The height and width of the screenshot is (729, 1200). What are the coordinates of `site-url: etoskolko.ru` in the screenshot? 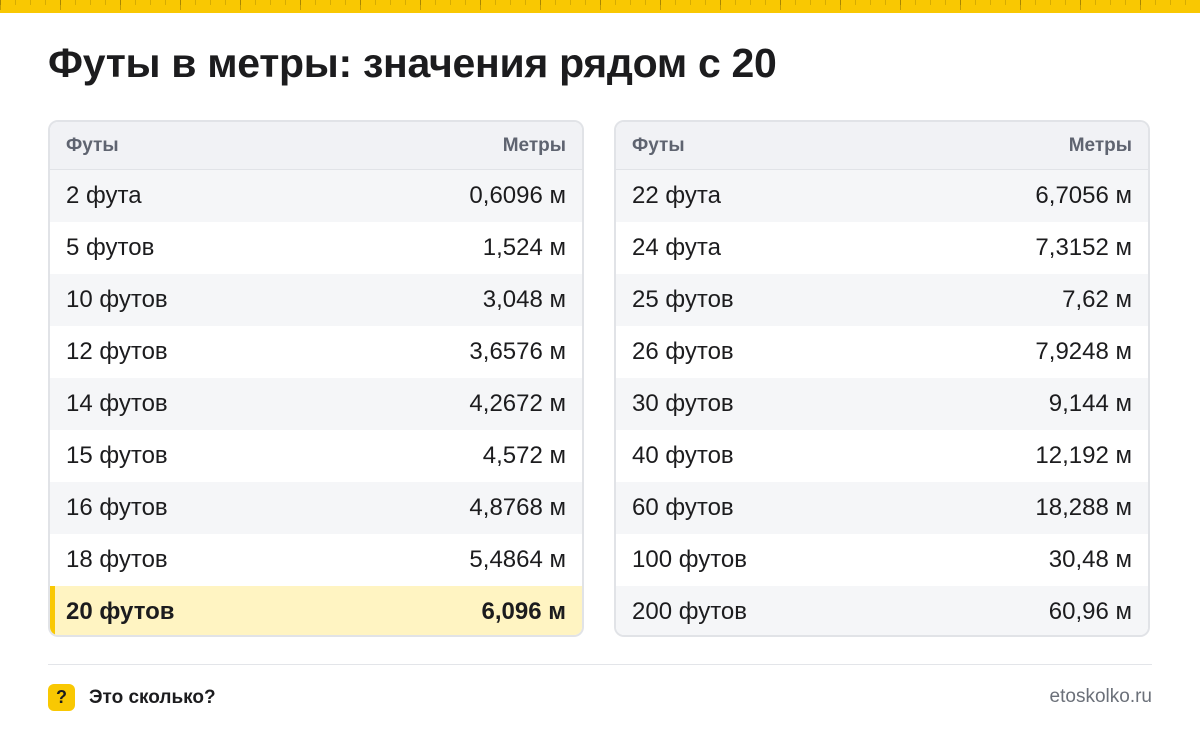 It's located at (1100, 696).